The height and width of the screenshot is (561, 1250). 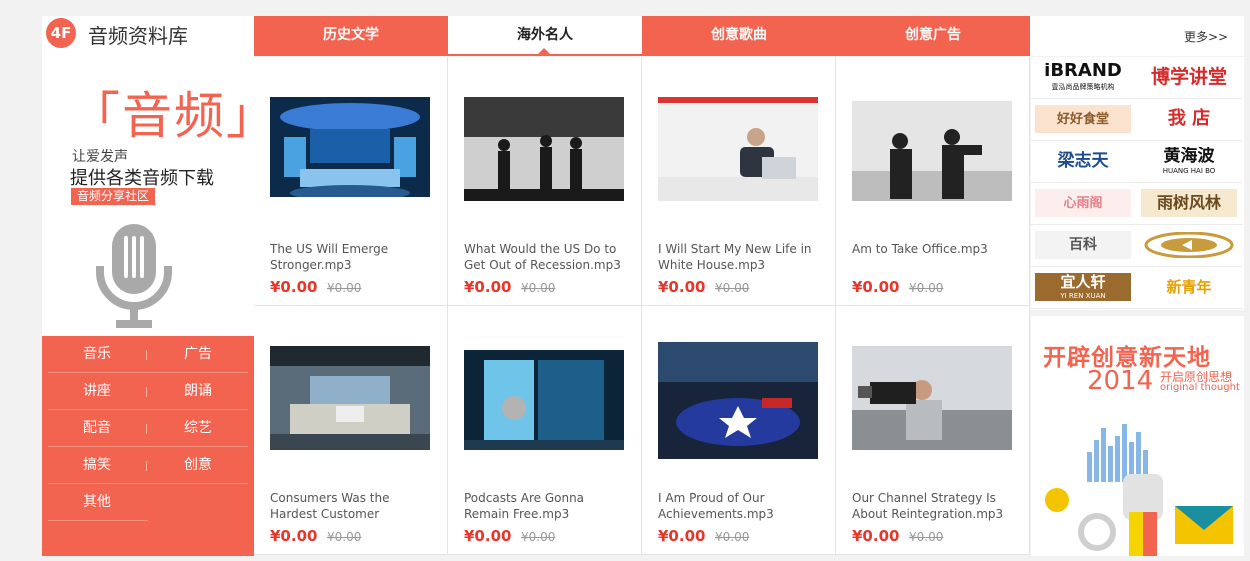 I want to click on brand-logo-image: iBRAND 壹泓尚品牌策略机构, so click(x=1083, y=77).